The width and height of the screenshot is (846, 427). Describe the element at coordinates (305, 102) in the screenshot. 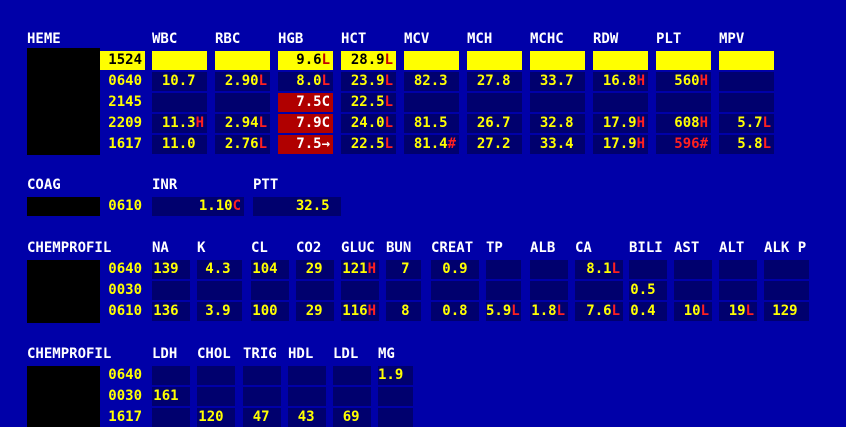

I see `heme-value-cell: 7.5C` at that location.